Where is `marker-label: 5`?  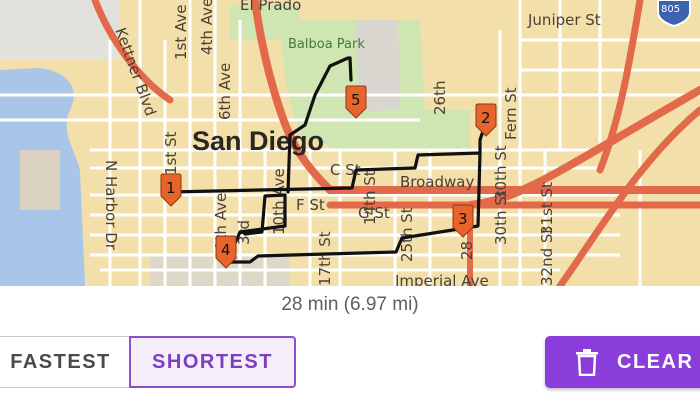
marker-label: 5 is located at coordinates (356, 100).